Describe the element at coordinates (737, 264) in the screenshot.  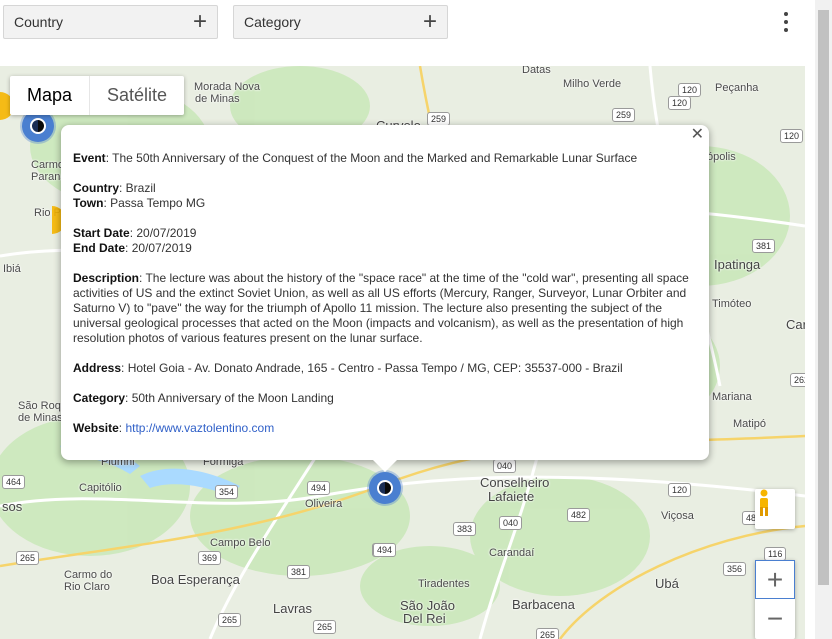
I see `place-label: Ipatinga` at that location.